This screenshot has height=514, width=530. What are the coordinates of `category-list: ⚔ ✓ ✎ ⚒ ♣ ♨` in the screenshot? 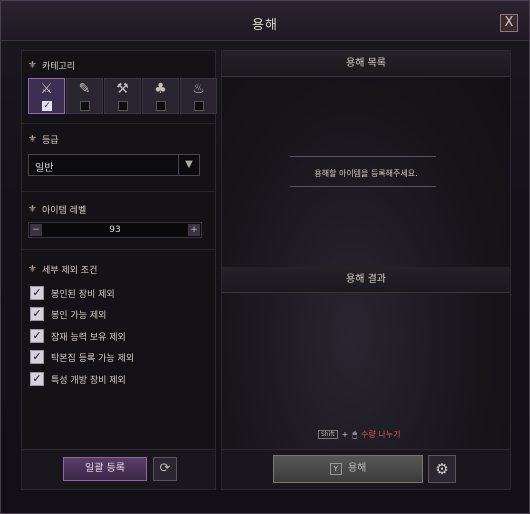 It's located at (122, 96).